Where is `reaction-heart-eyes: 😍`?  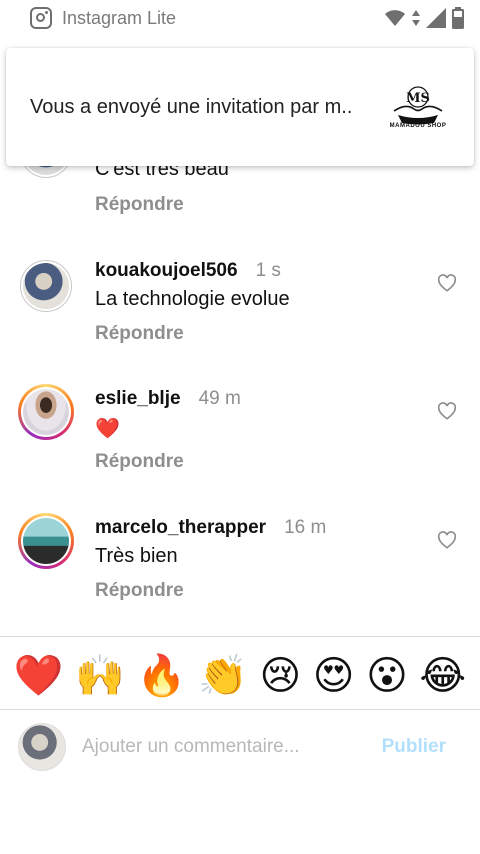 reaction-heart-eyes: 😍 is located at coordinates (334, 676).